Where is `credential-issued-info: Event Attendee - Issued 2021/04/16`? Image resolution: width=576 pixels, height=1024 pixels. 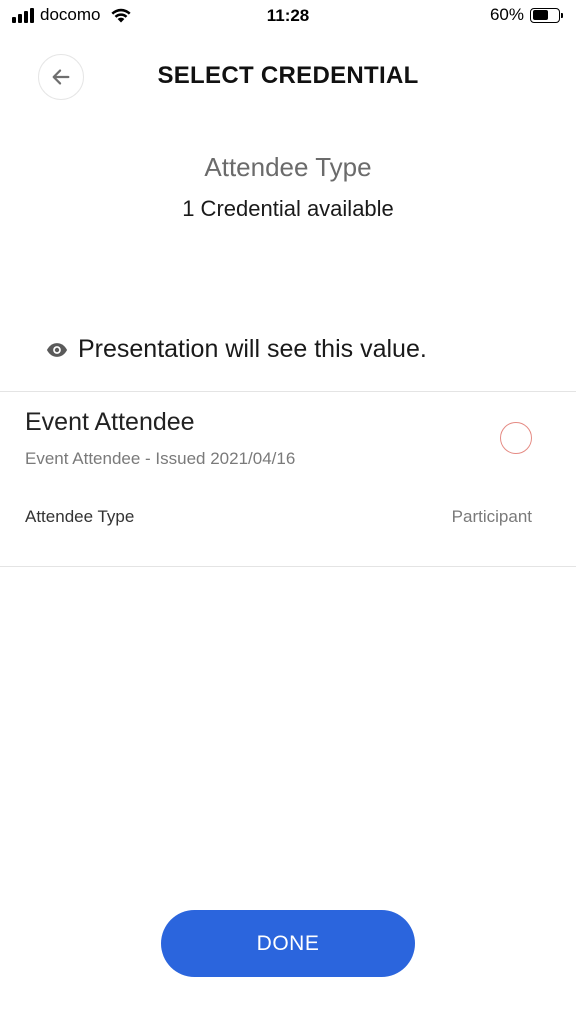 credential-issued-info: Event Attendee - Issued 2021/04/16 is located at coordinates (160, 458).